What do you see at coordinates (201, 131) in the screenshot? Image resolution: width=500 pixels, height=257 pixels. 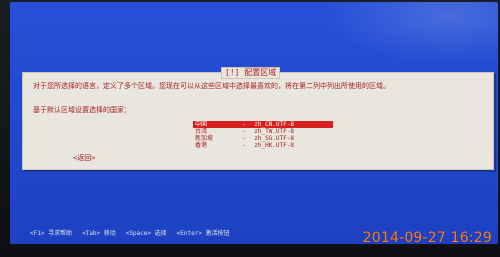 I see `locale-country-name: 台湾` at bounding box center [201, 131].